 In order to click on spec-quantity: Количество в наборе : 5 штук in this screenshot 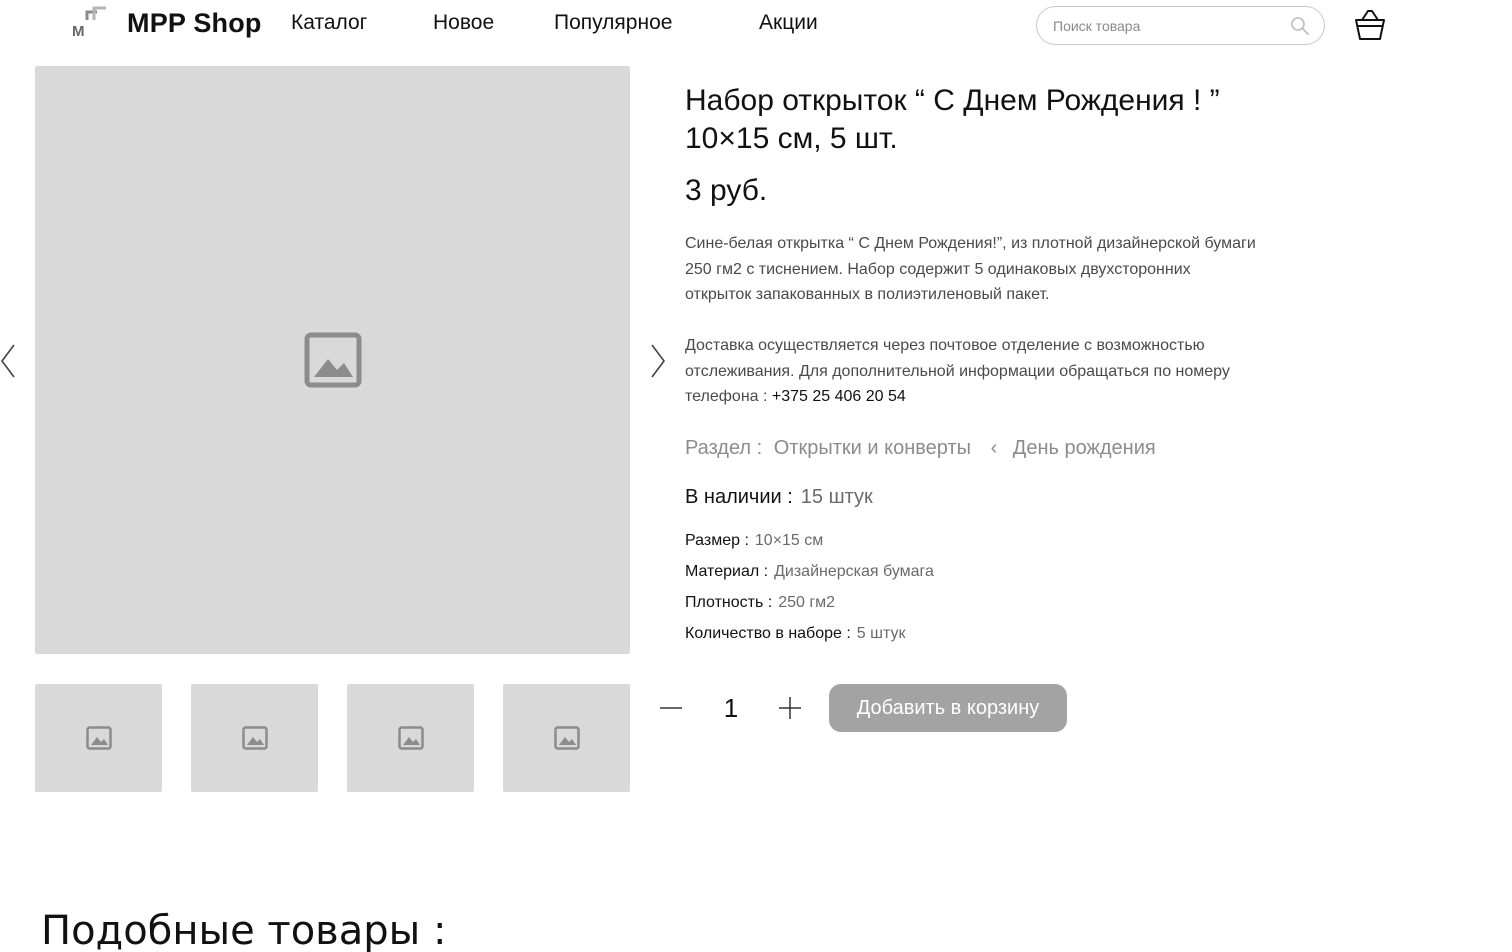, I will do `click(795, 634)`.